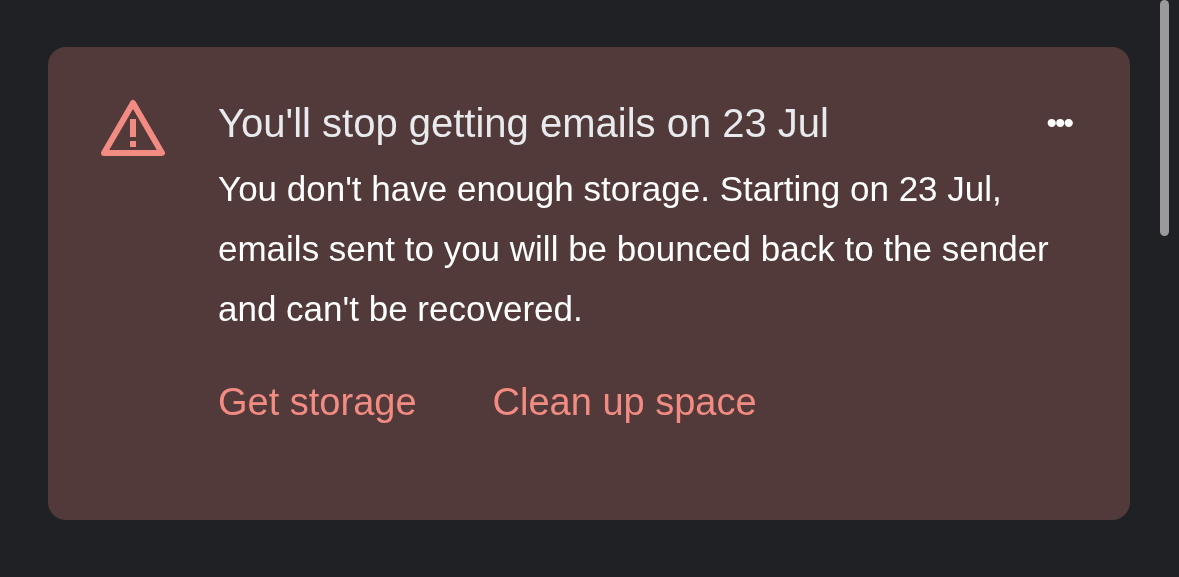 The image size is (1179, 577). I want to click on banner-title: You'll stop getting emails on 23 Jul, so click(523, 123).